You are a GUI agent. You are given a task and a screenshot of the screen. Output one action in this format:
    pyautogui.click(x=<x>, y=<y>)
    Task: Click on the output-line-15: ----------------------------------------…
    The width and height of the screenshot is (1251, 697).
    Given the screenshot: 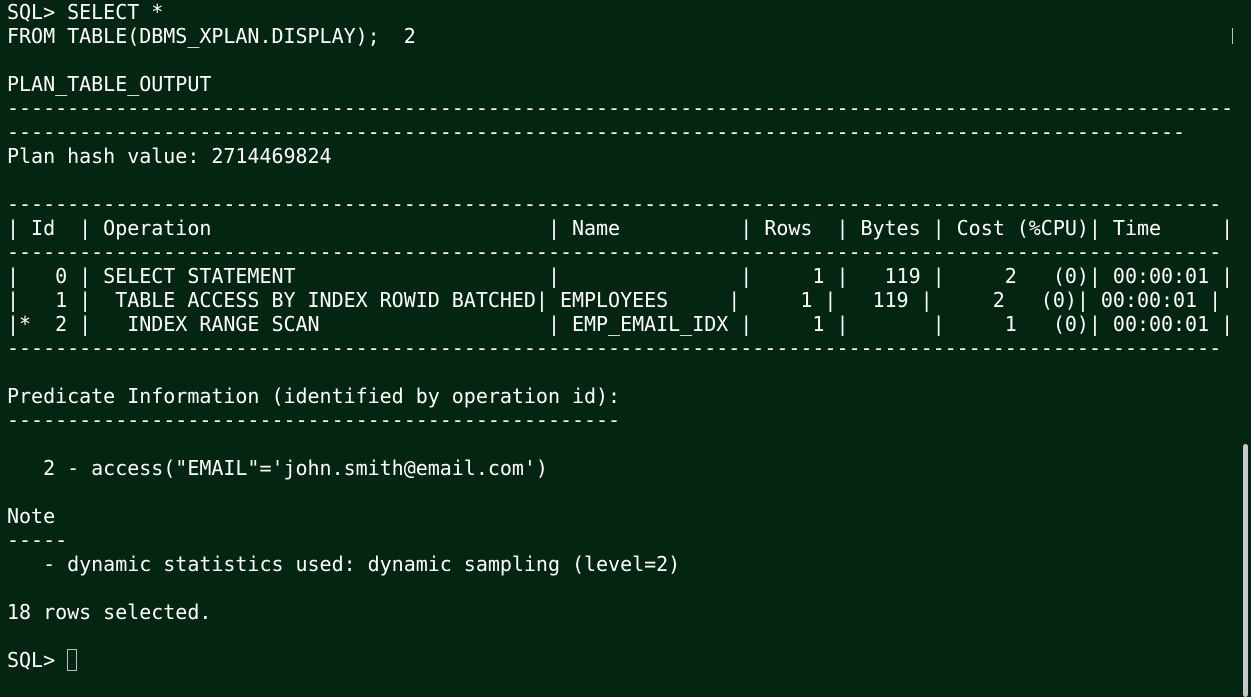 What is the action you would take?
    pyautogui.click(x=614, y=348)
    